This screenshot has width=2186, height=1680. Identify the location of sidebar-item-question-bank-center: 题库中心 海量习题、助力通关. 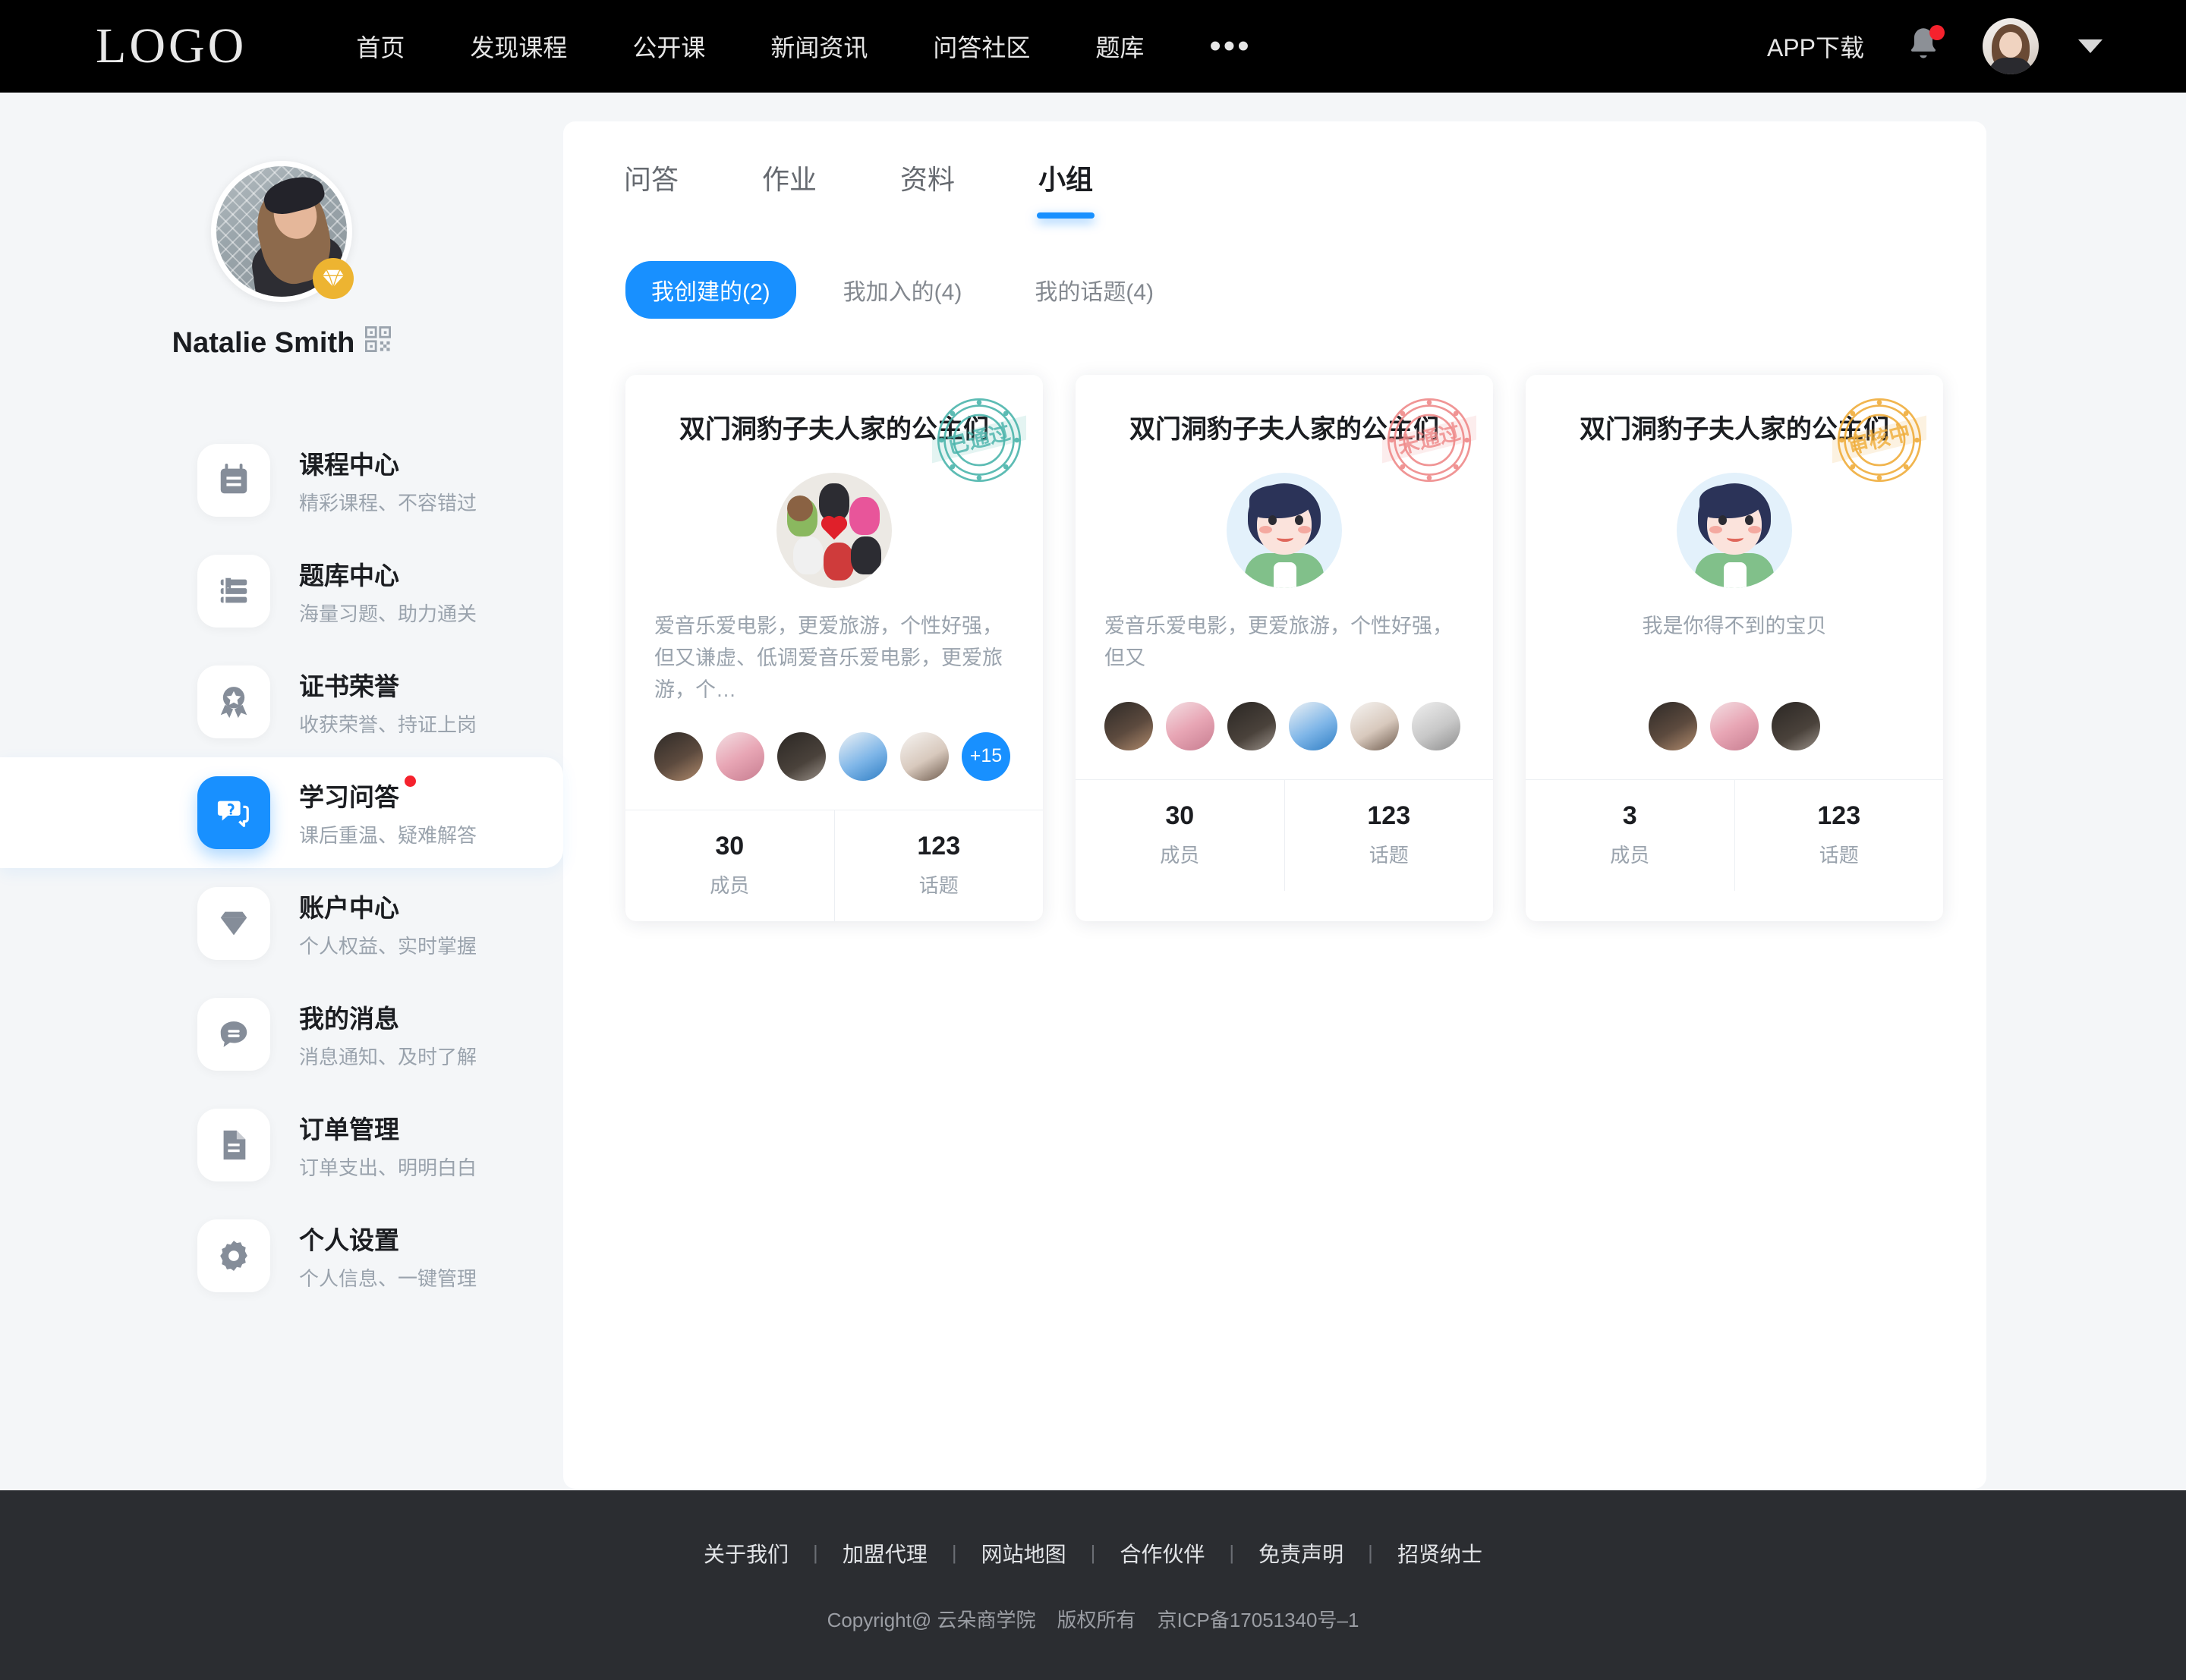
(281, 591).